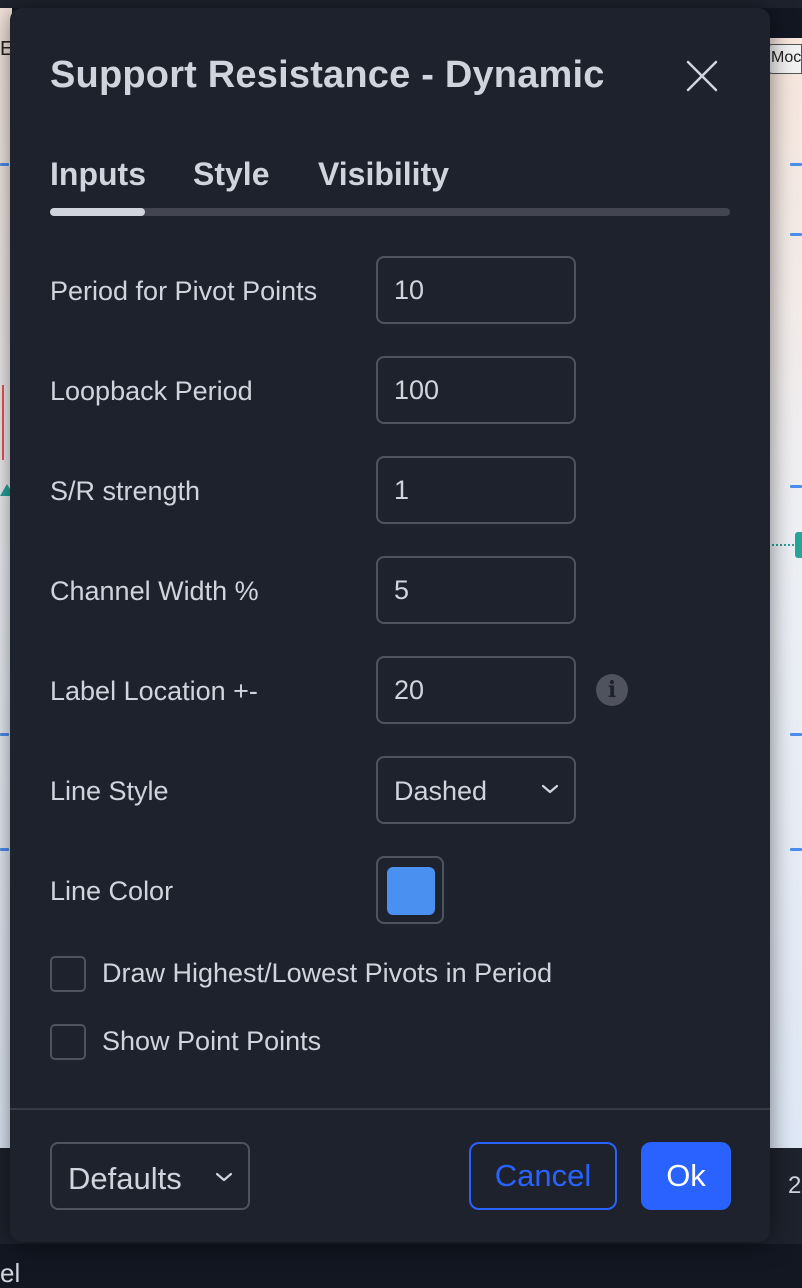 The width and height of the screenshot is (802, 1288). I want to click on footer-divider, so click(390, 1109).